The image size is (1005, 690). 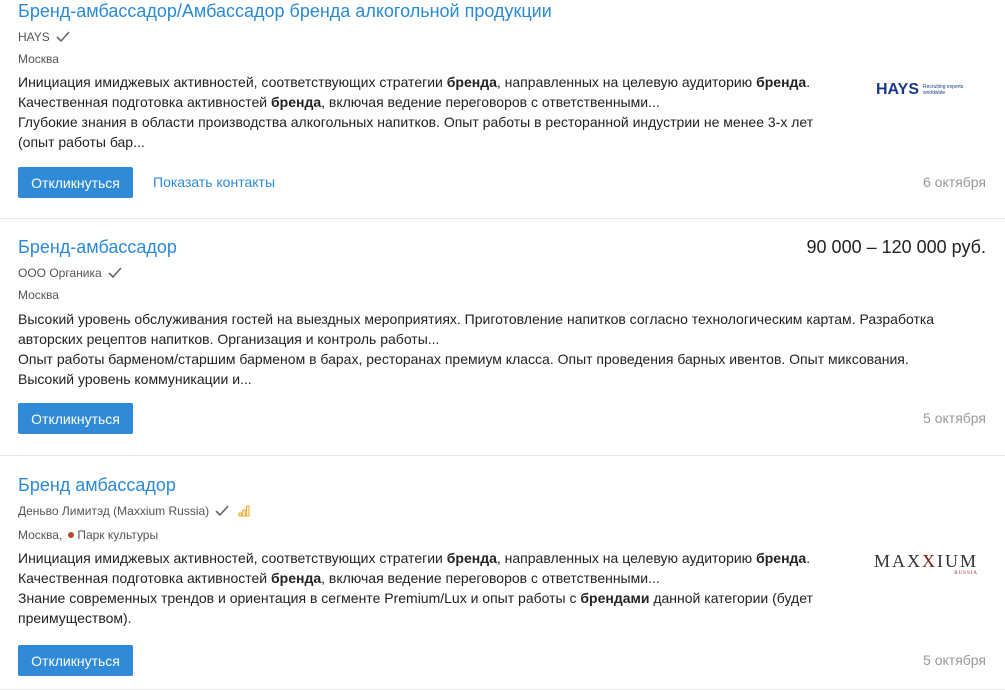 What do you see at coordinates (60, 273) in the screenshot?
I see `company-name: ООО Органика` at bounding box center [60, 273].